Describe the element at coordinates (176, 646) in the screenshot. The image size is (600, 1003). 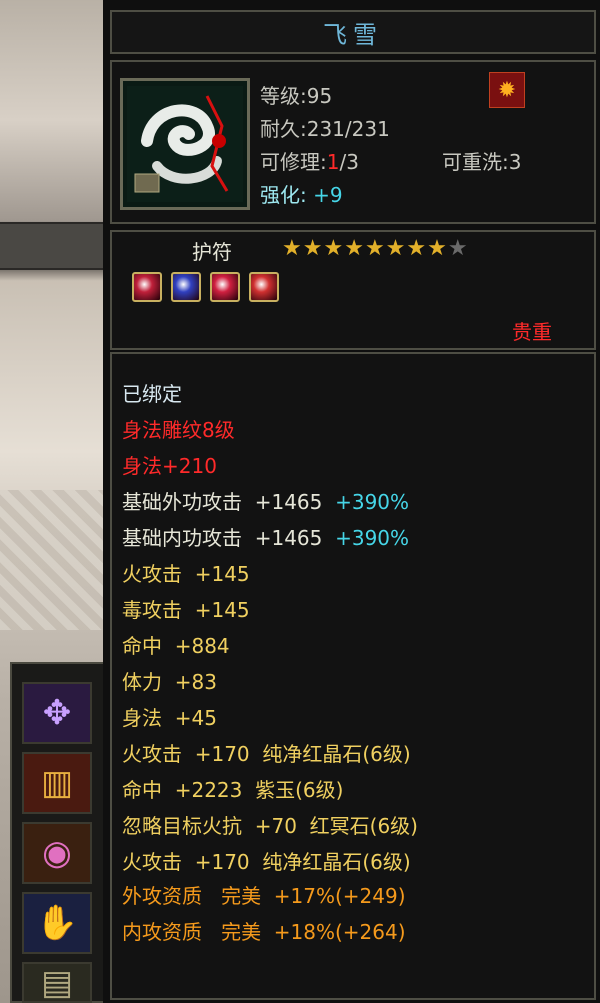
I see `attr-line: 命中 +884` at that location.